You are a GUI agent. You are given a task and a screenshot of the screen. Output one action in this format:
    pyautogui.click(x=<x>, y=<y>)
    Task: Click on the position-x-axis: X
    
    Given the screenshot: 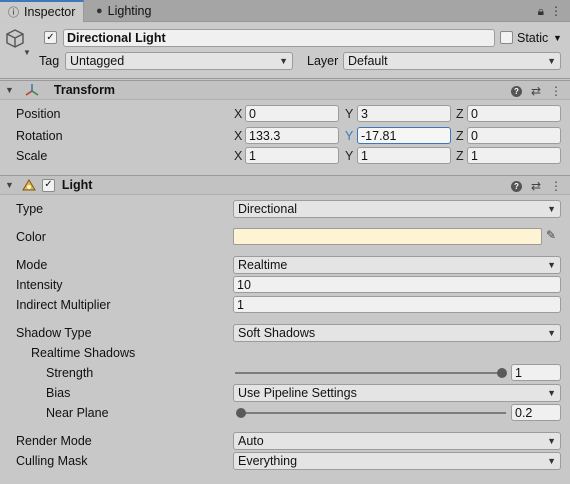 What is the action you would take?
    pyautogui.click(x=238, y=114)
    